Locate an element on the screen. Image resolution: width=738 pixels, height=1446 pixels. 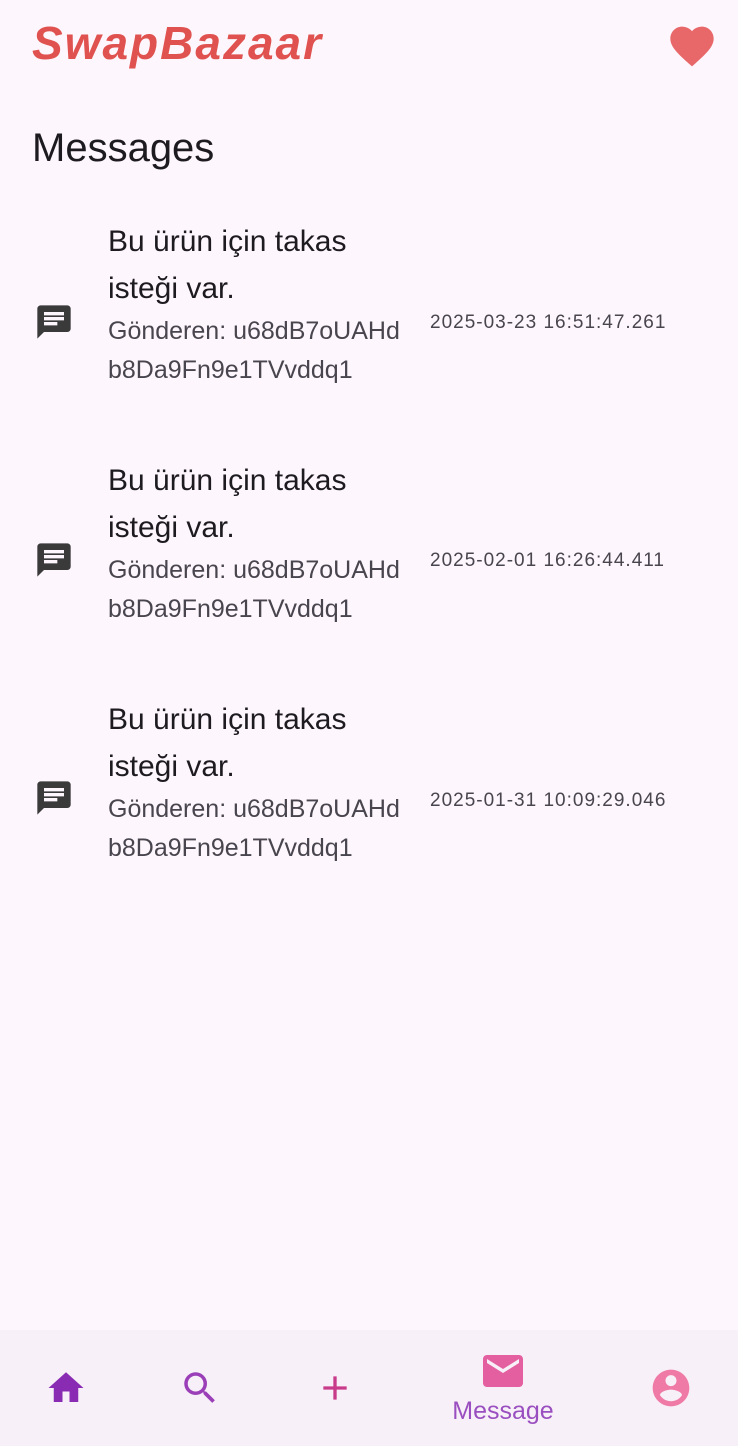
heart-icon is located at coordinates (692, 46).